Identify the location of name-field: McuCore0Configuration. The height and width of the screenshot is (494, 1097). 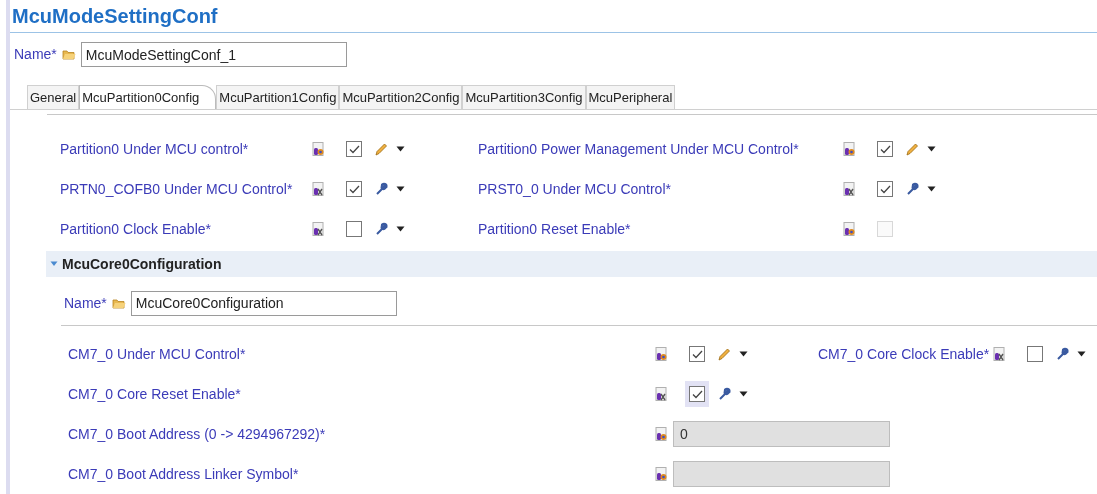
(263, 303).